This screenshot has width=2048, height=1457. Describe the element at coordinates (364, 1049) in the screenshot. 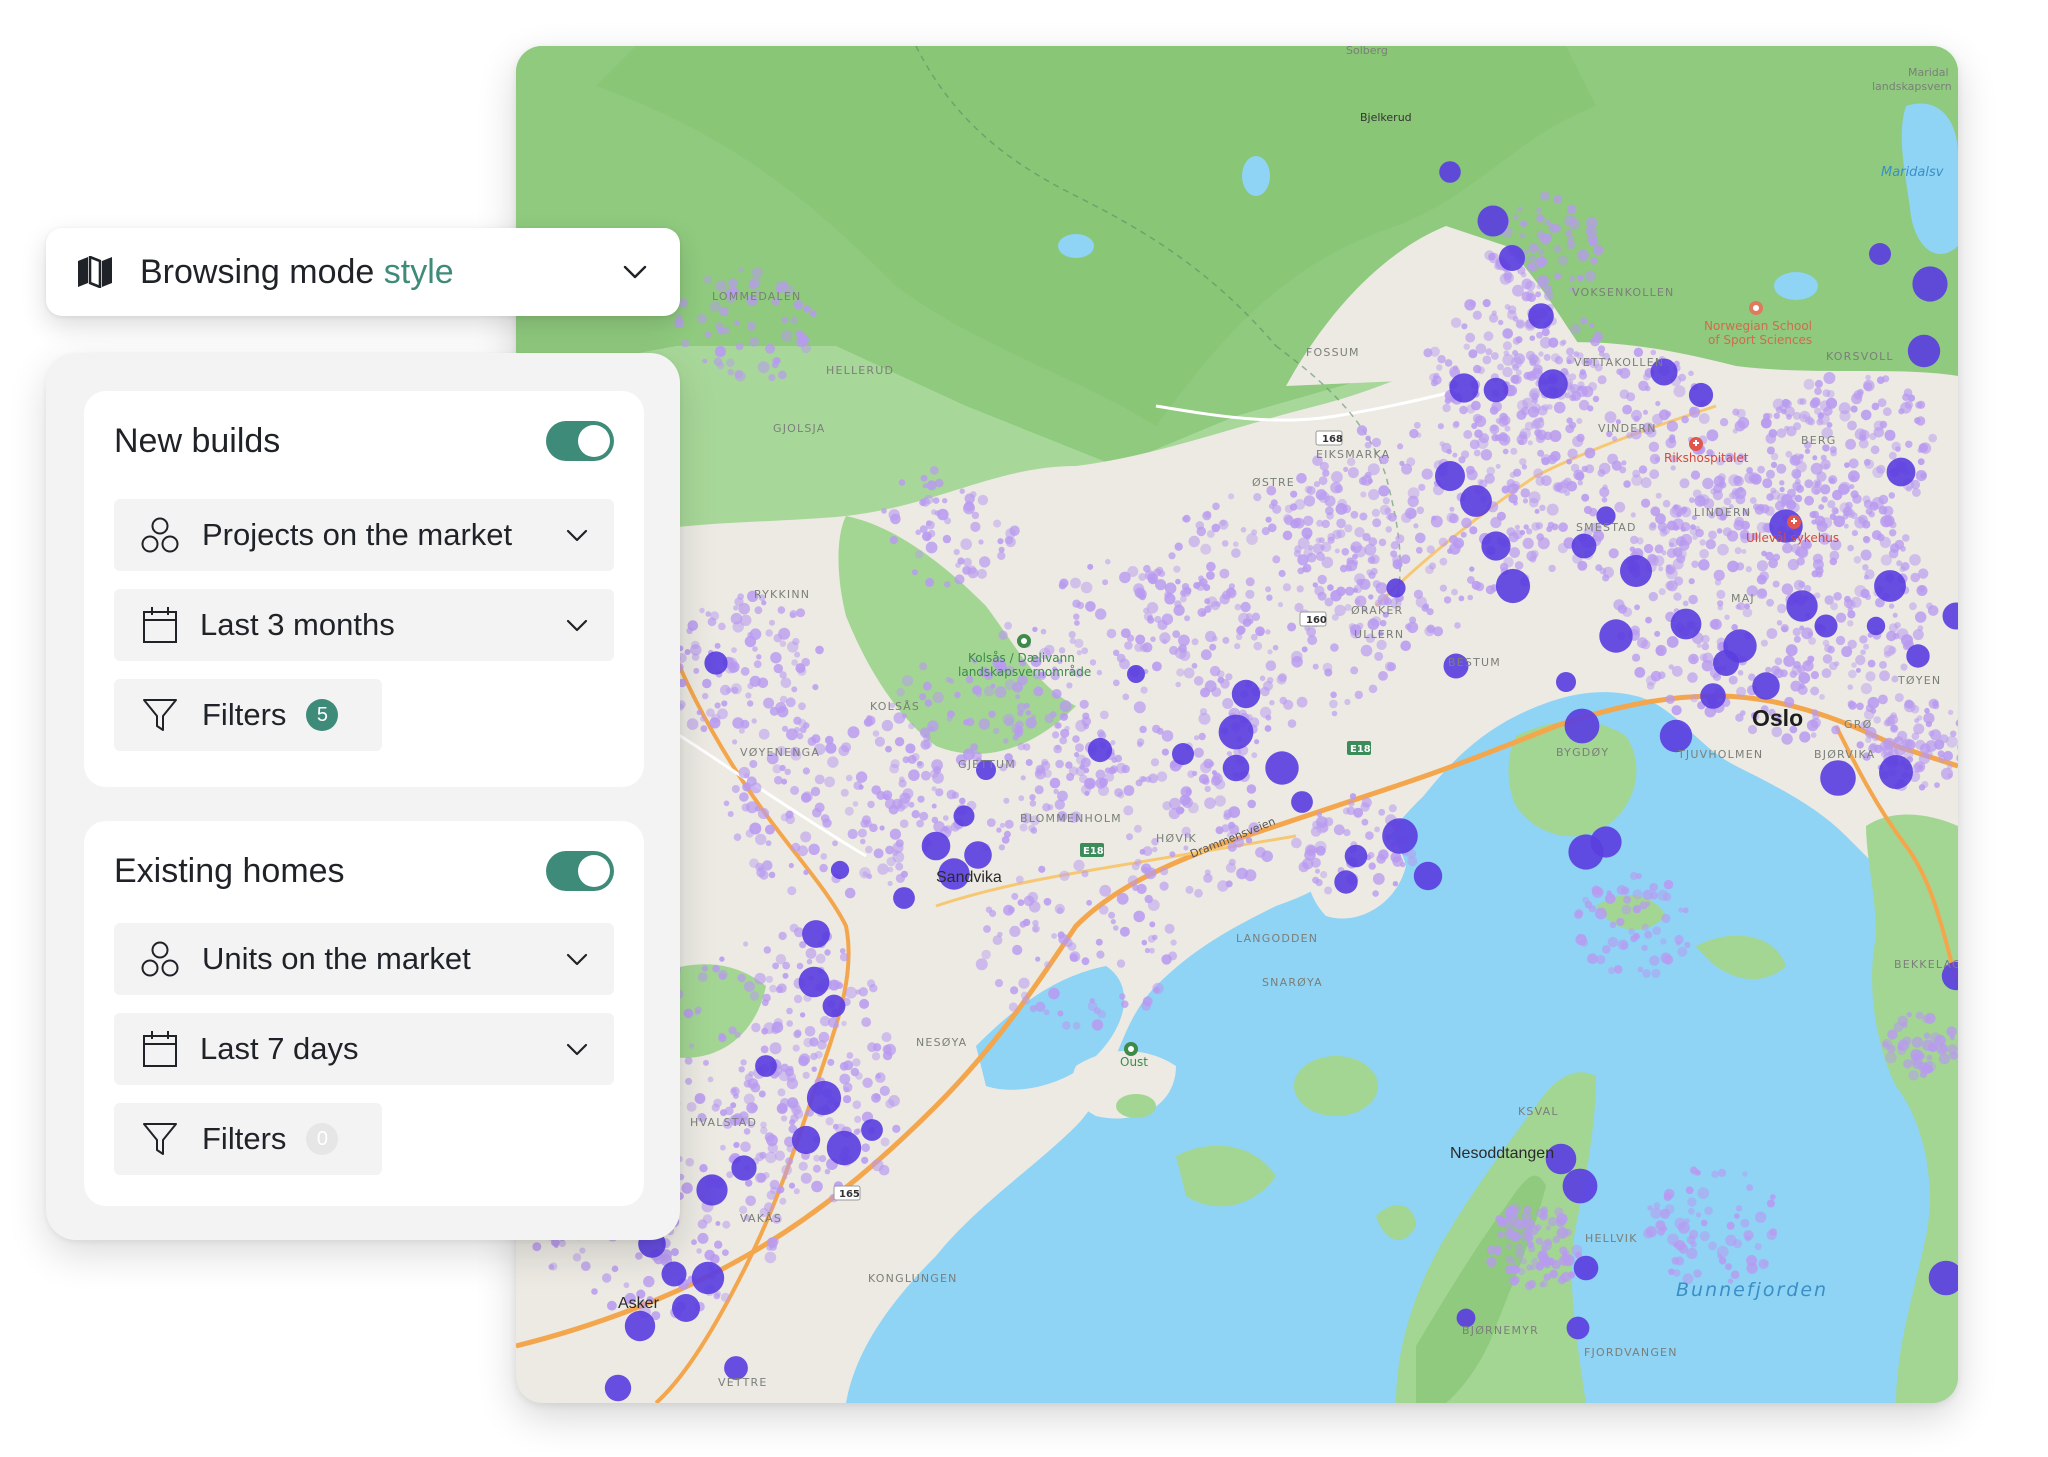

I see `existing-homes-period-select: Last 7 days` at that location.